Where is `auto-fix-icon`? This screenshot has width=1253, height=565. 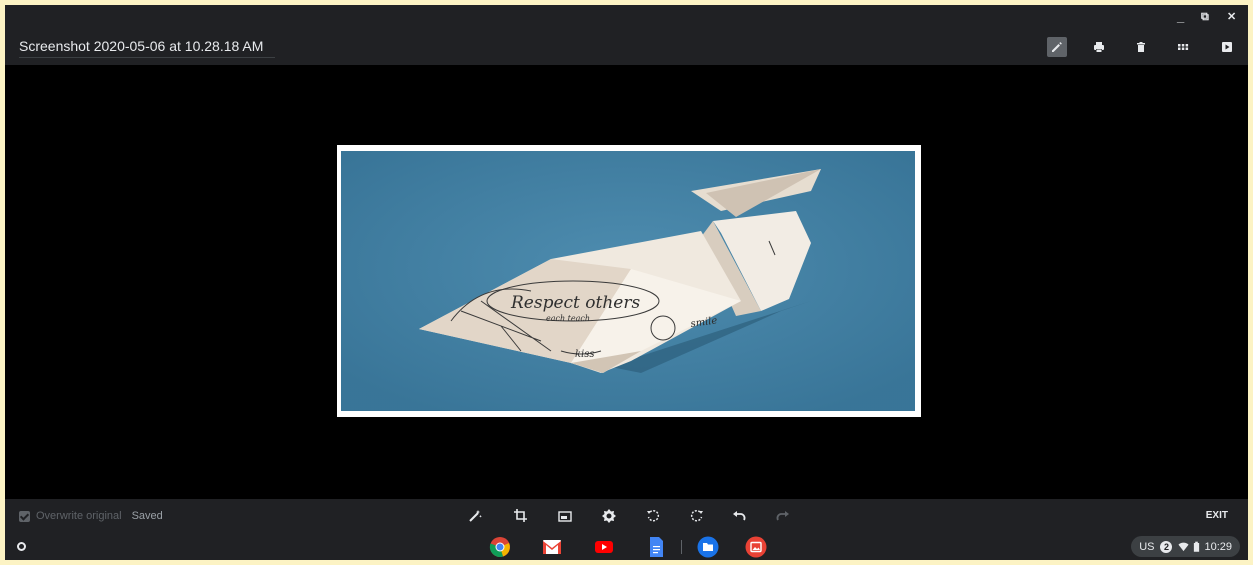 auto-fix-icon is located at coordinates (475, 516).